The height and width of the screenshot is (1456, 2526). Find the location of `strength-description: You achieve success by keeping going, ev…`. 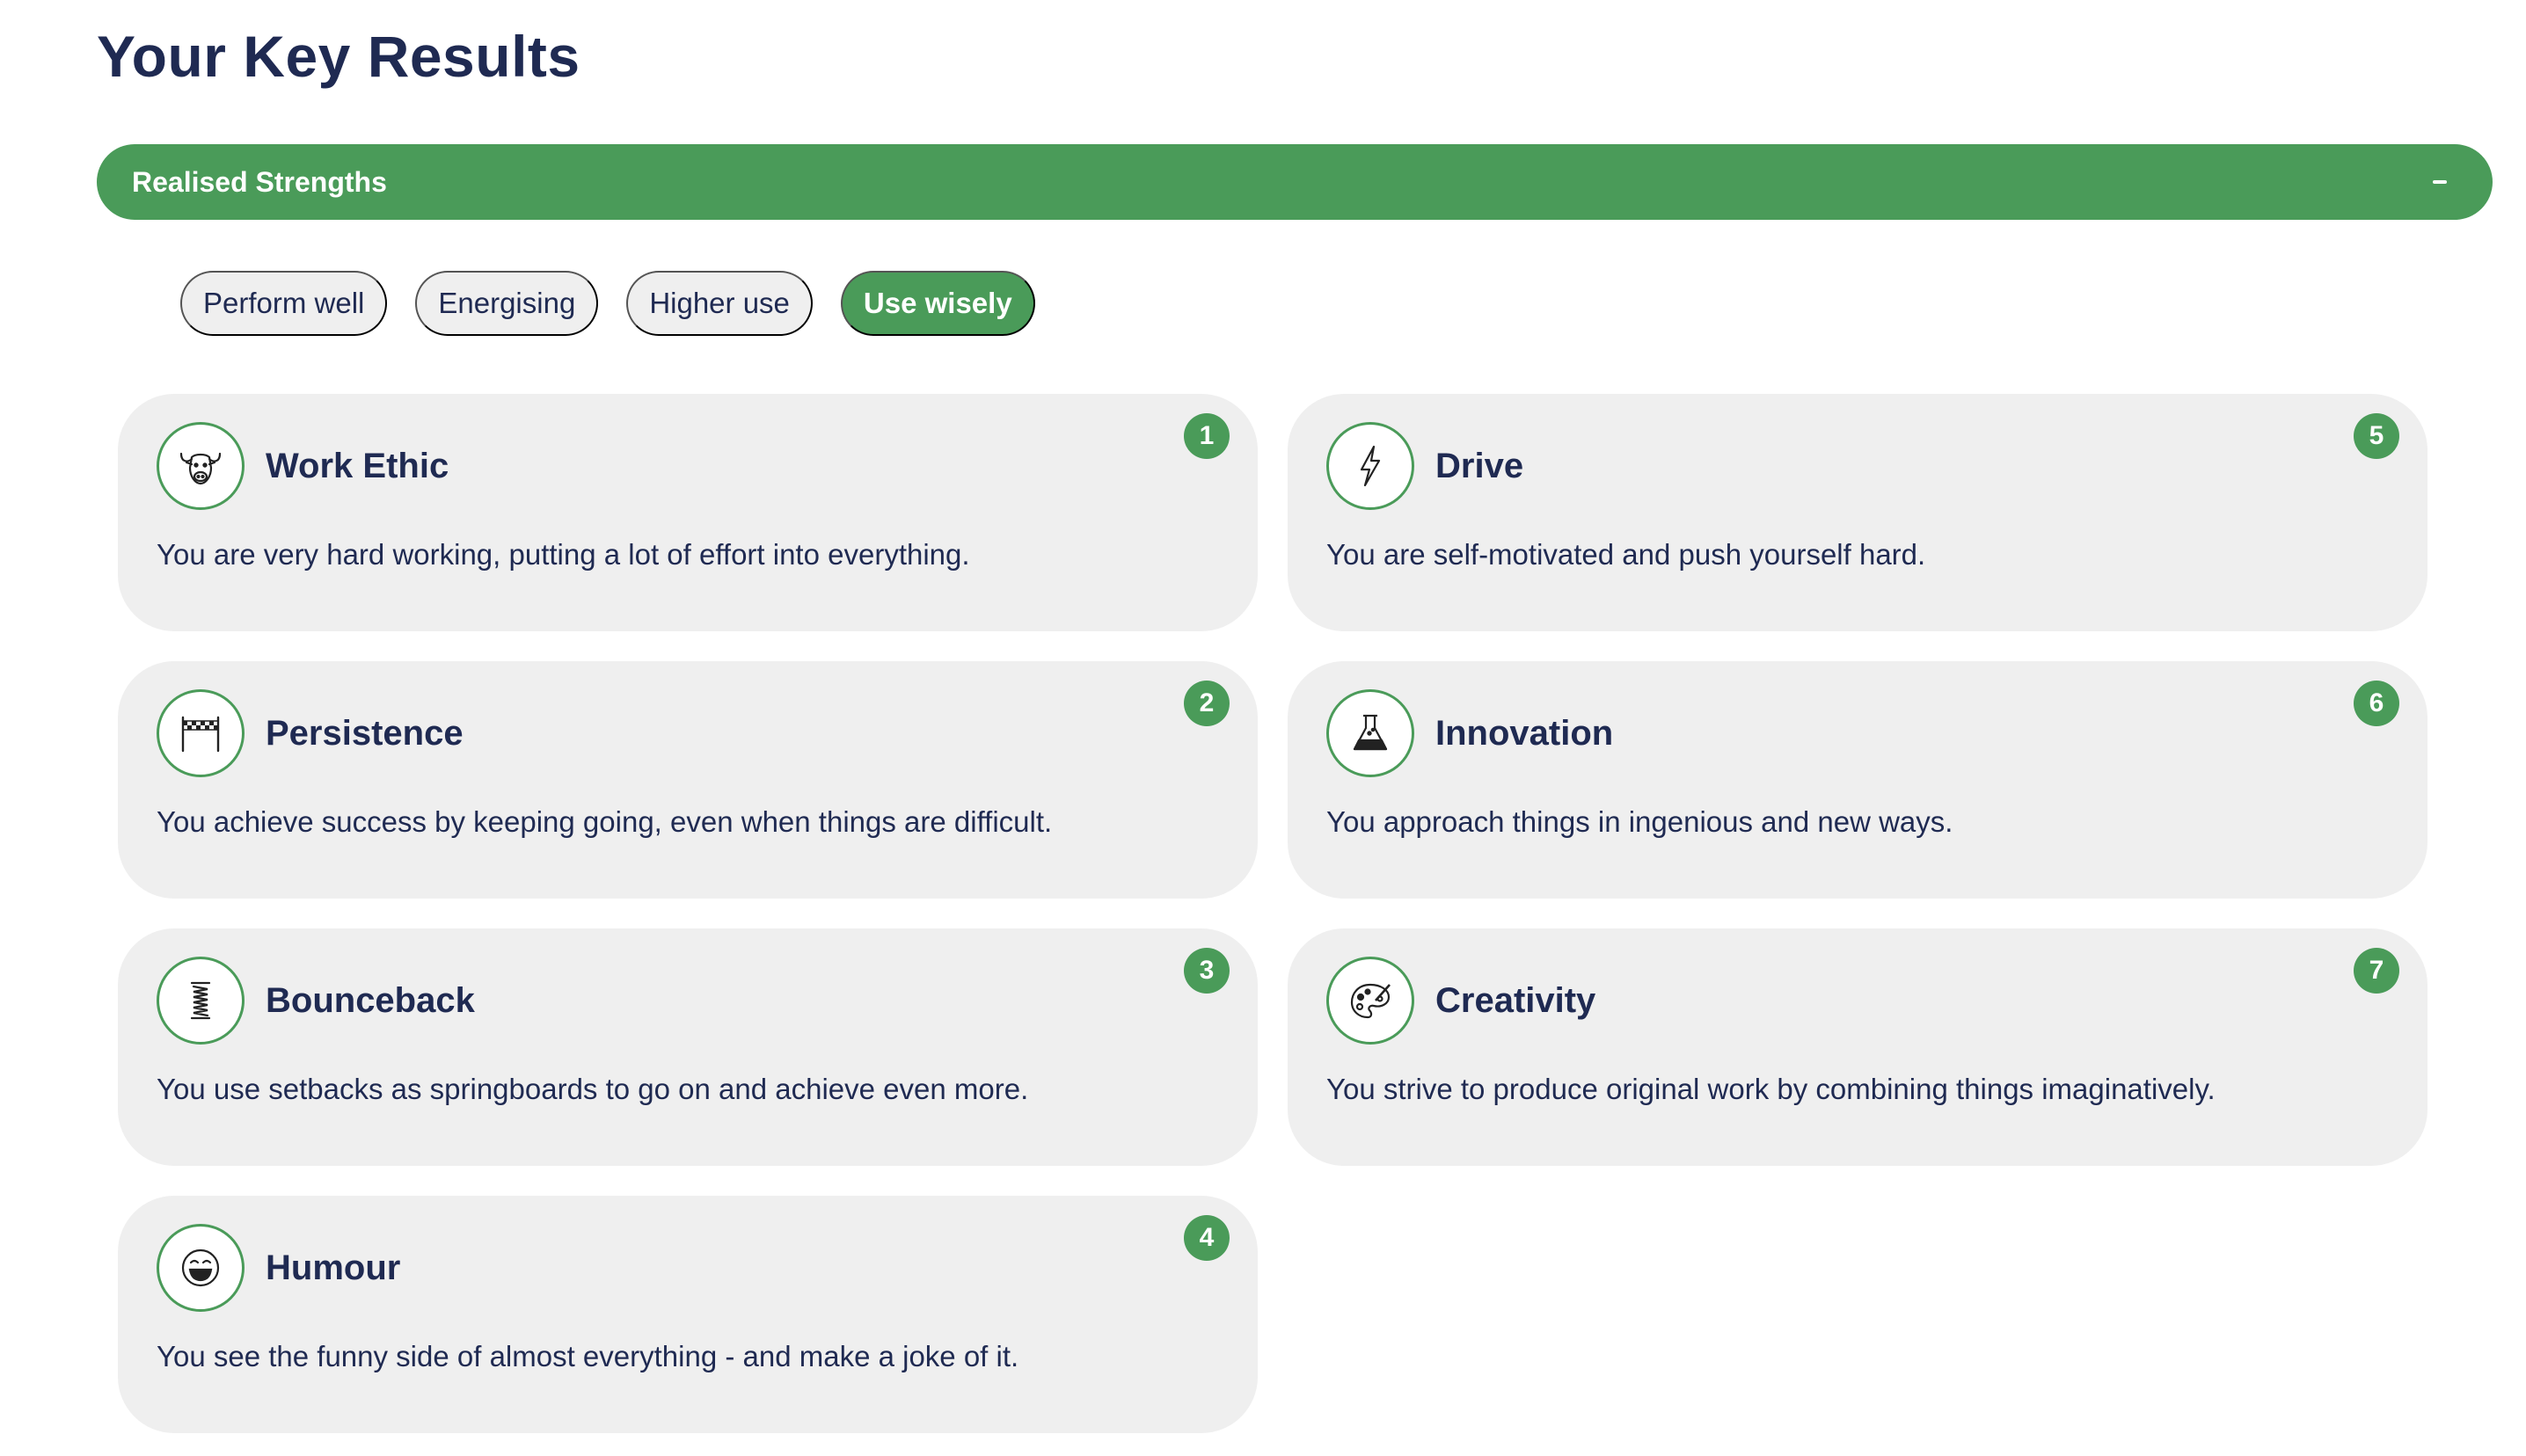

strength-description: You achieve success by keeping going, ev… is located at coordinates (605, 821).